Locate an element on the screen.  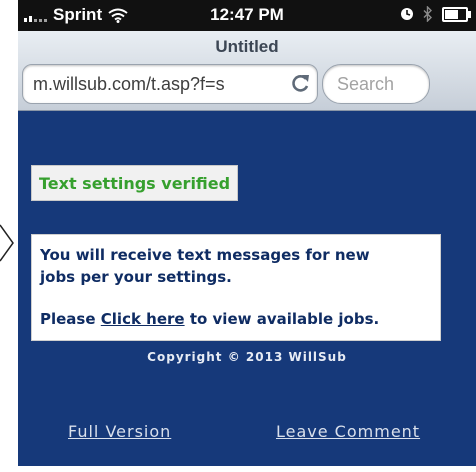
search-input: Search is located at coordinates (376, 84).